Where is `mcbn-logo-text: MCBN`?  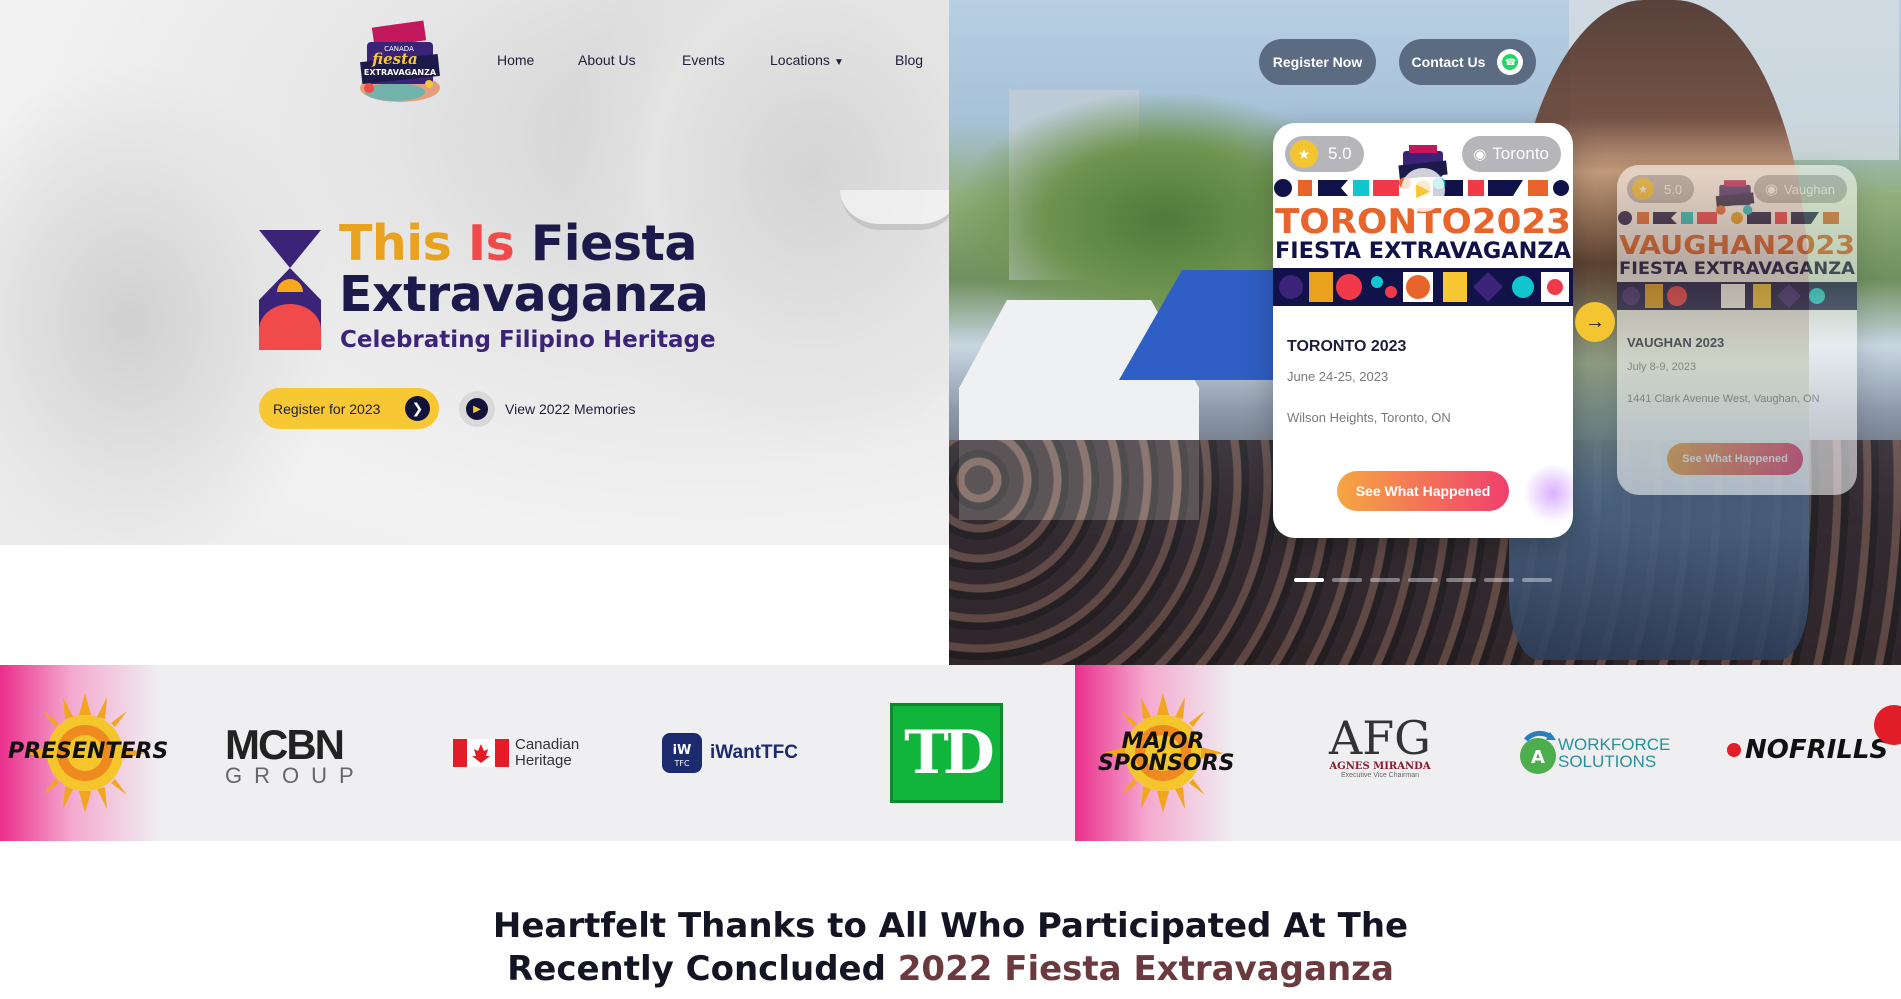
mcbn-logo-text: MCBN is located at coordinates (285, 744).